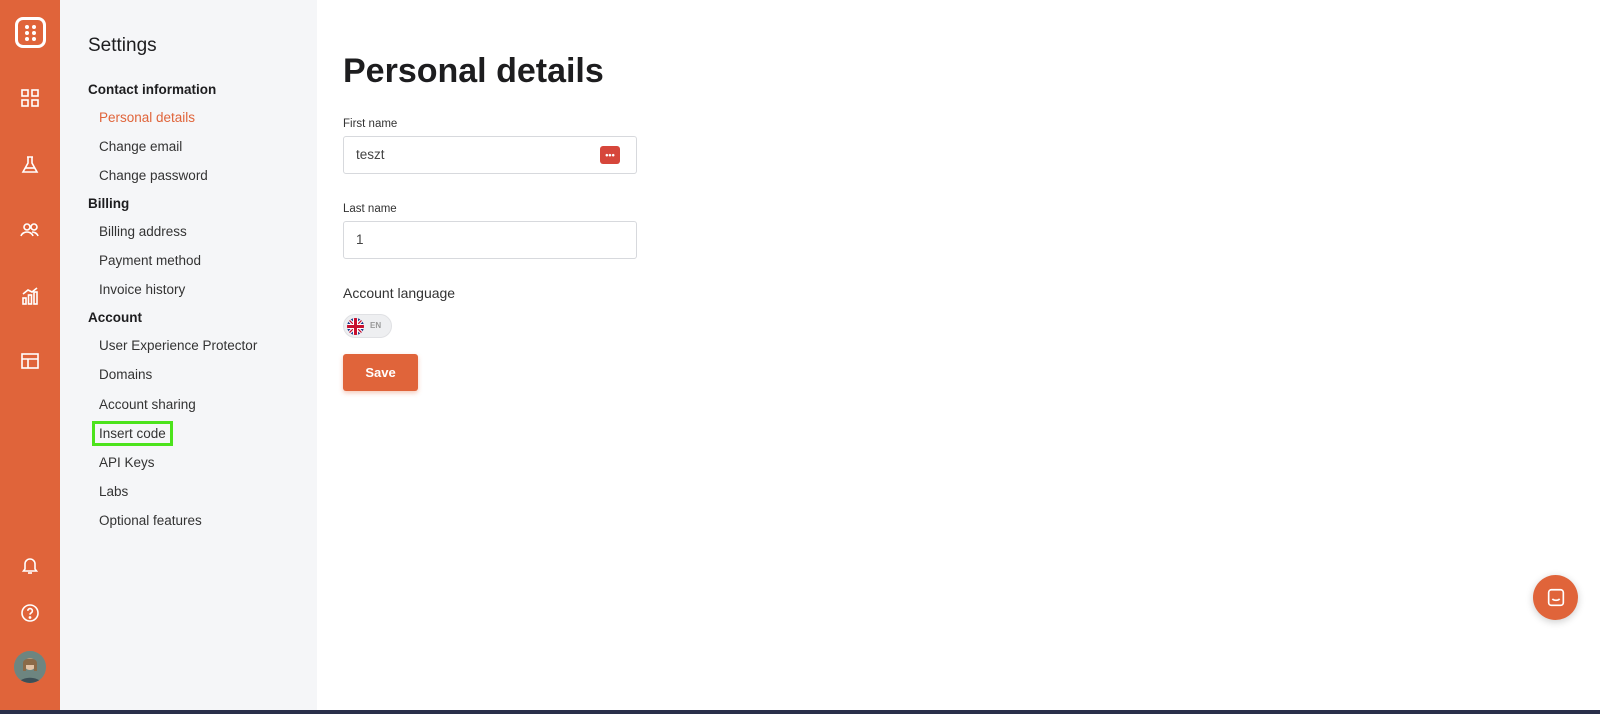 Image resolution: width=1600 pixels, height=714 pixels. Describe the element at coordinates (800, 712) in the screenshot. I see `bottom-bar` at that location.